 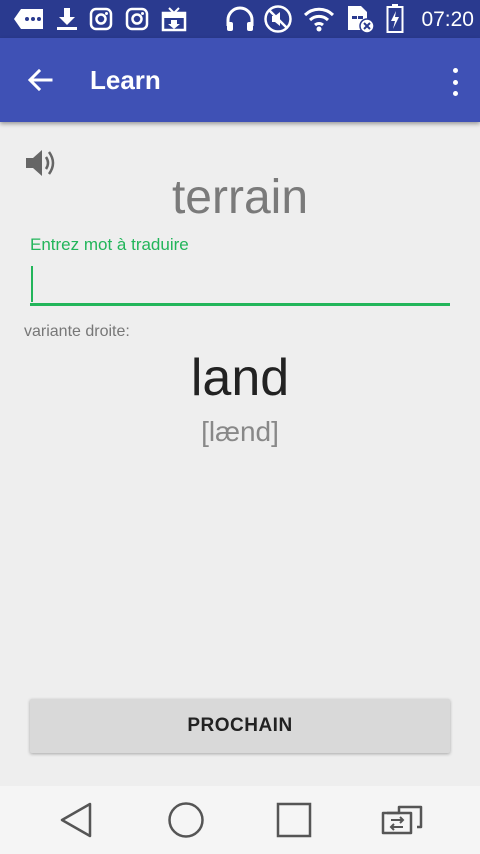 I want to click on nav-switch-button, so click(x=404, y=820).